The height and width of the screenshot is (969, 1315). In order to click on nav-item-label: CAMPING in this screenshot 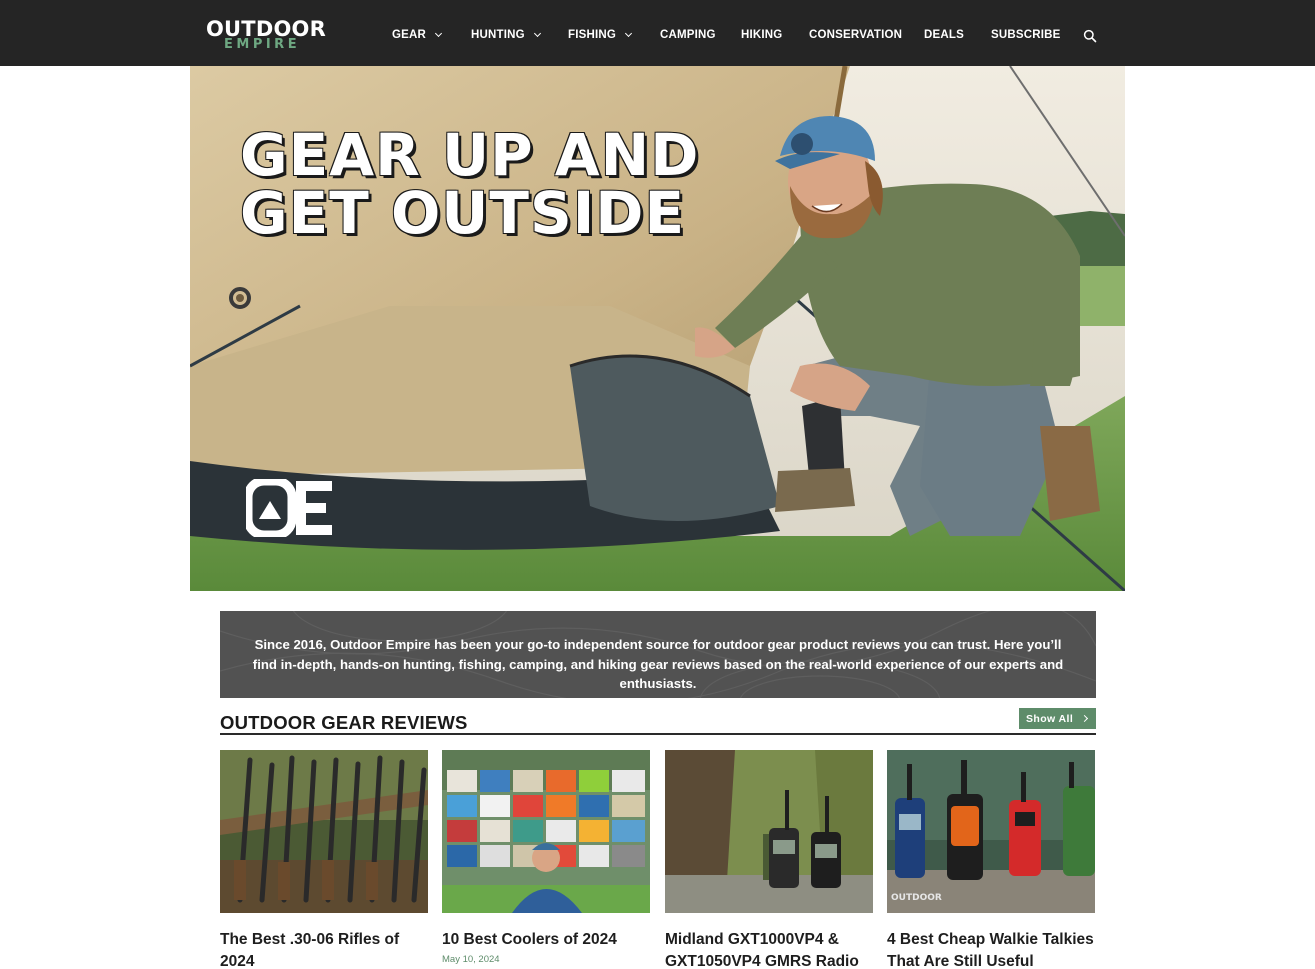, I will do `click(688, 35)`.